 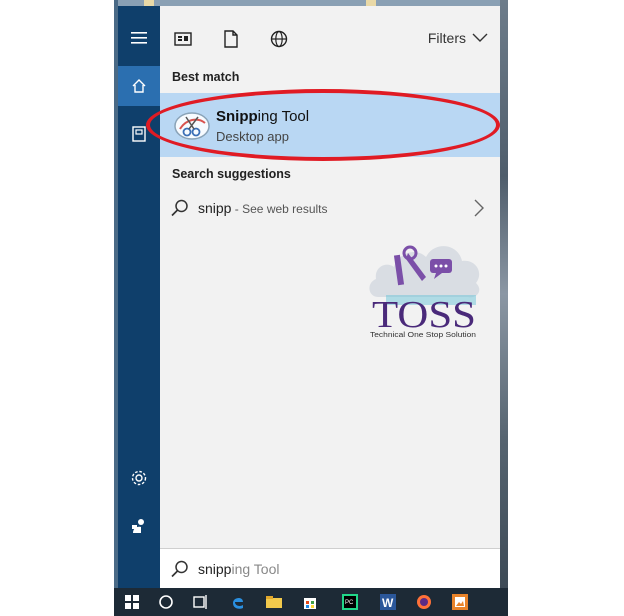 I want to click on svg-text: W, so click(x=388, y=603).